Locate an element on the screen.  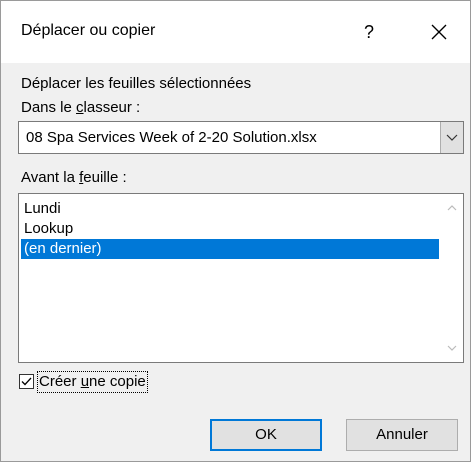
close-button is located at coordinates (439, 32).